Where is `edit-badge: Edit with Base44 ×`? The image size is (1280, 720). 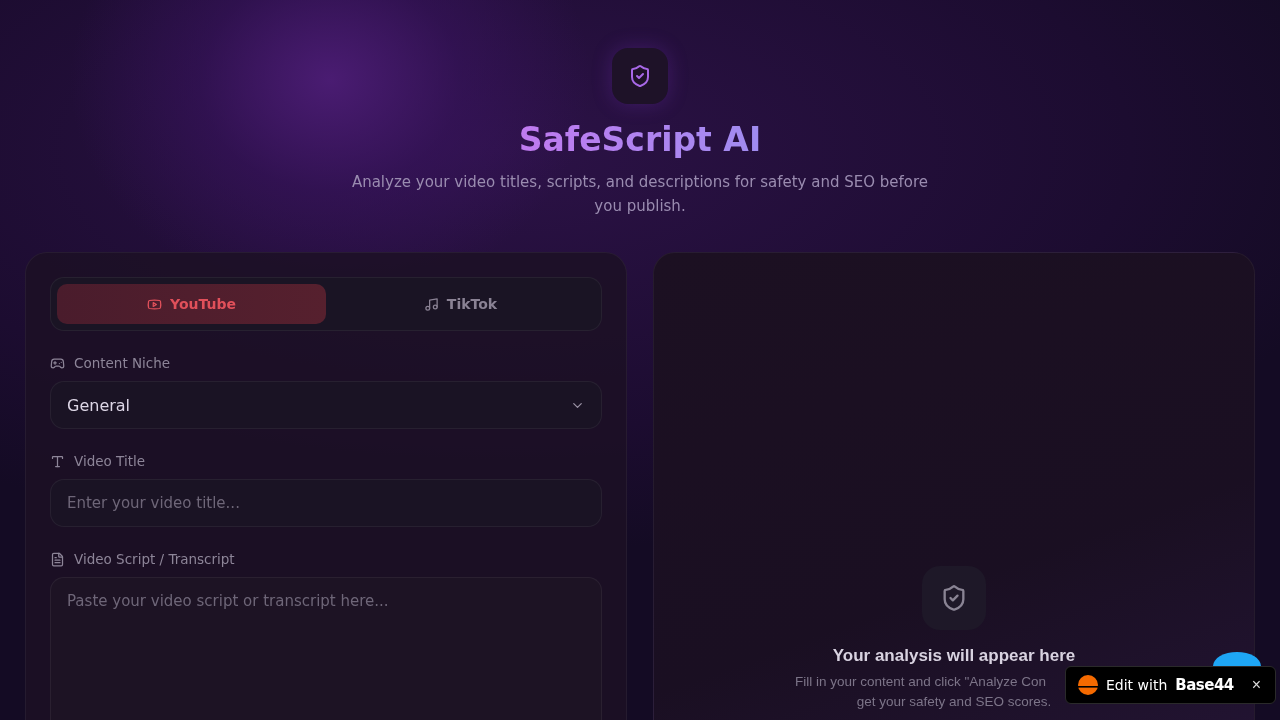 edit-badge: Edit with Base44 × is located at coordinates (1171, 685).